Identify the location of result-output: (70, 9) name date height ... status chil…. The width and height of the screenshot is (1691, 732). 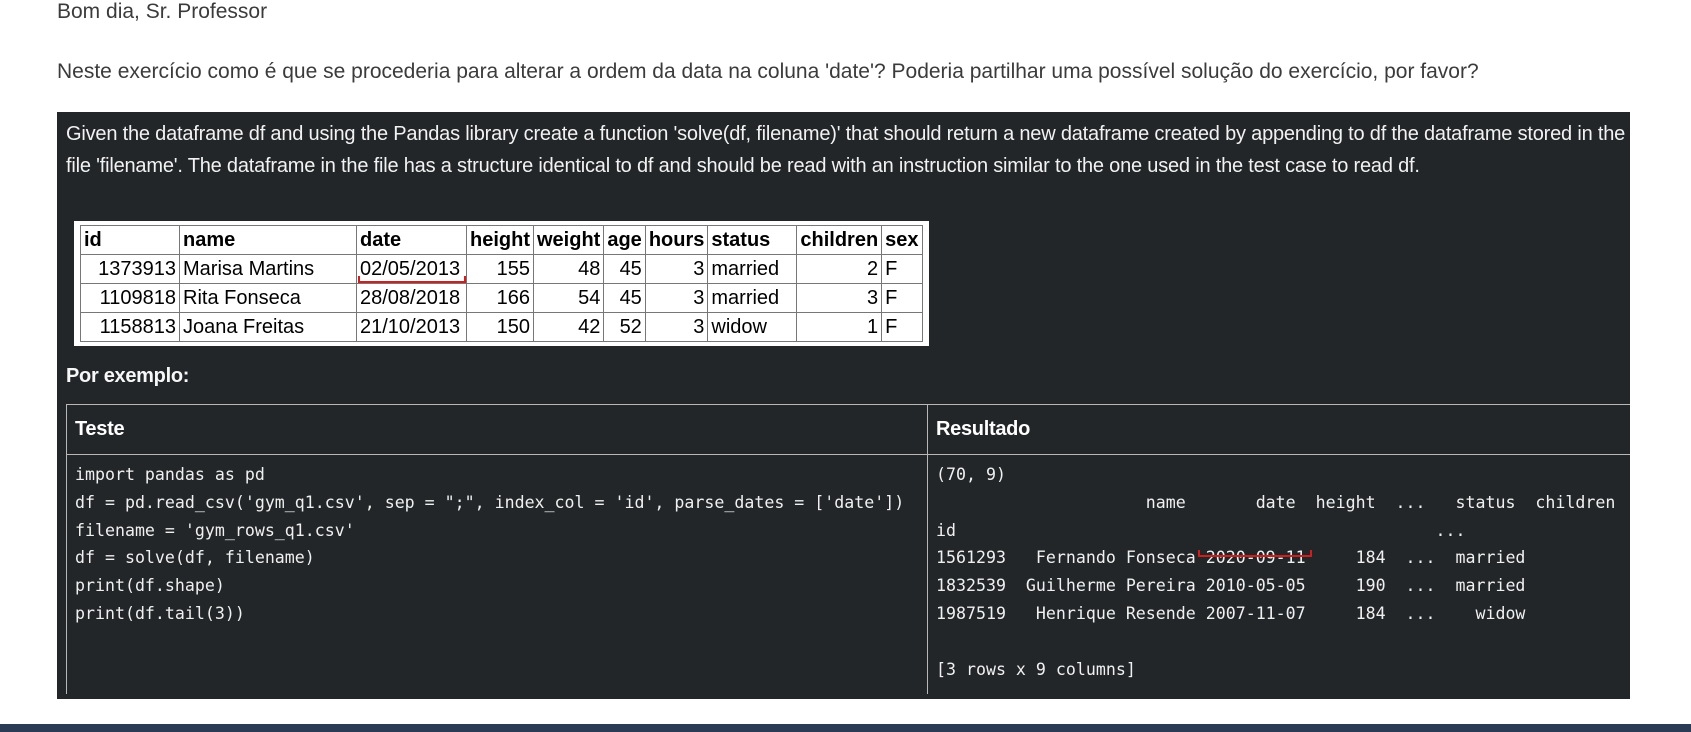
(1276, 572).